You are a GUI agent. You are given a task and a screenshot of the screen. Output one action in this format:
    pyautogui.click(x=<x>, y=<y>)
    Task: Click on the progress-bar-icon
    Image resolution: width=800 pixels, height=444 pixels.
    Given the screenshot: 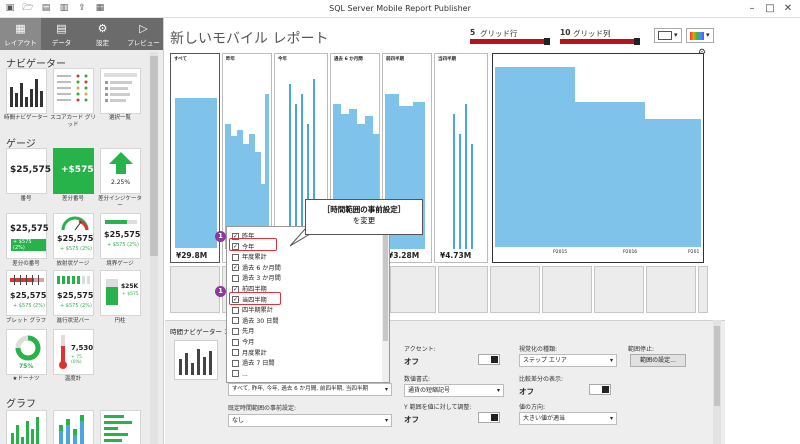 What is the action you would take?
    pyautogui.click(x=73, y=280)
    